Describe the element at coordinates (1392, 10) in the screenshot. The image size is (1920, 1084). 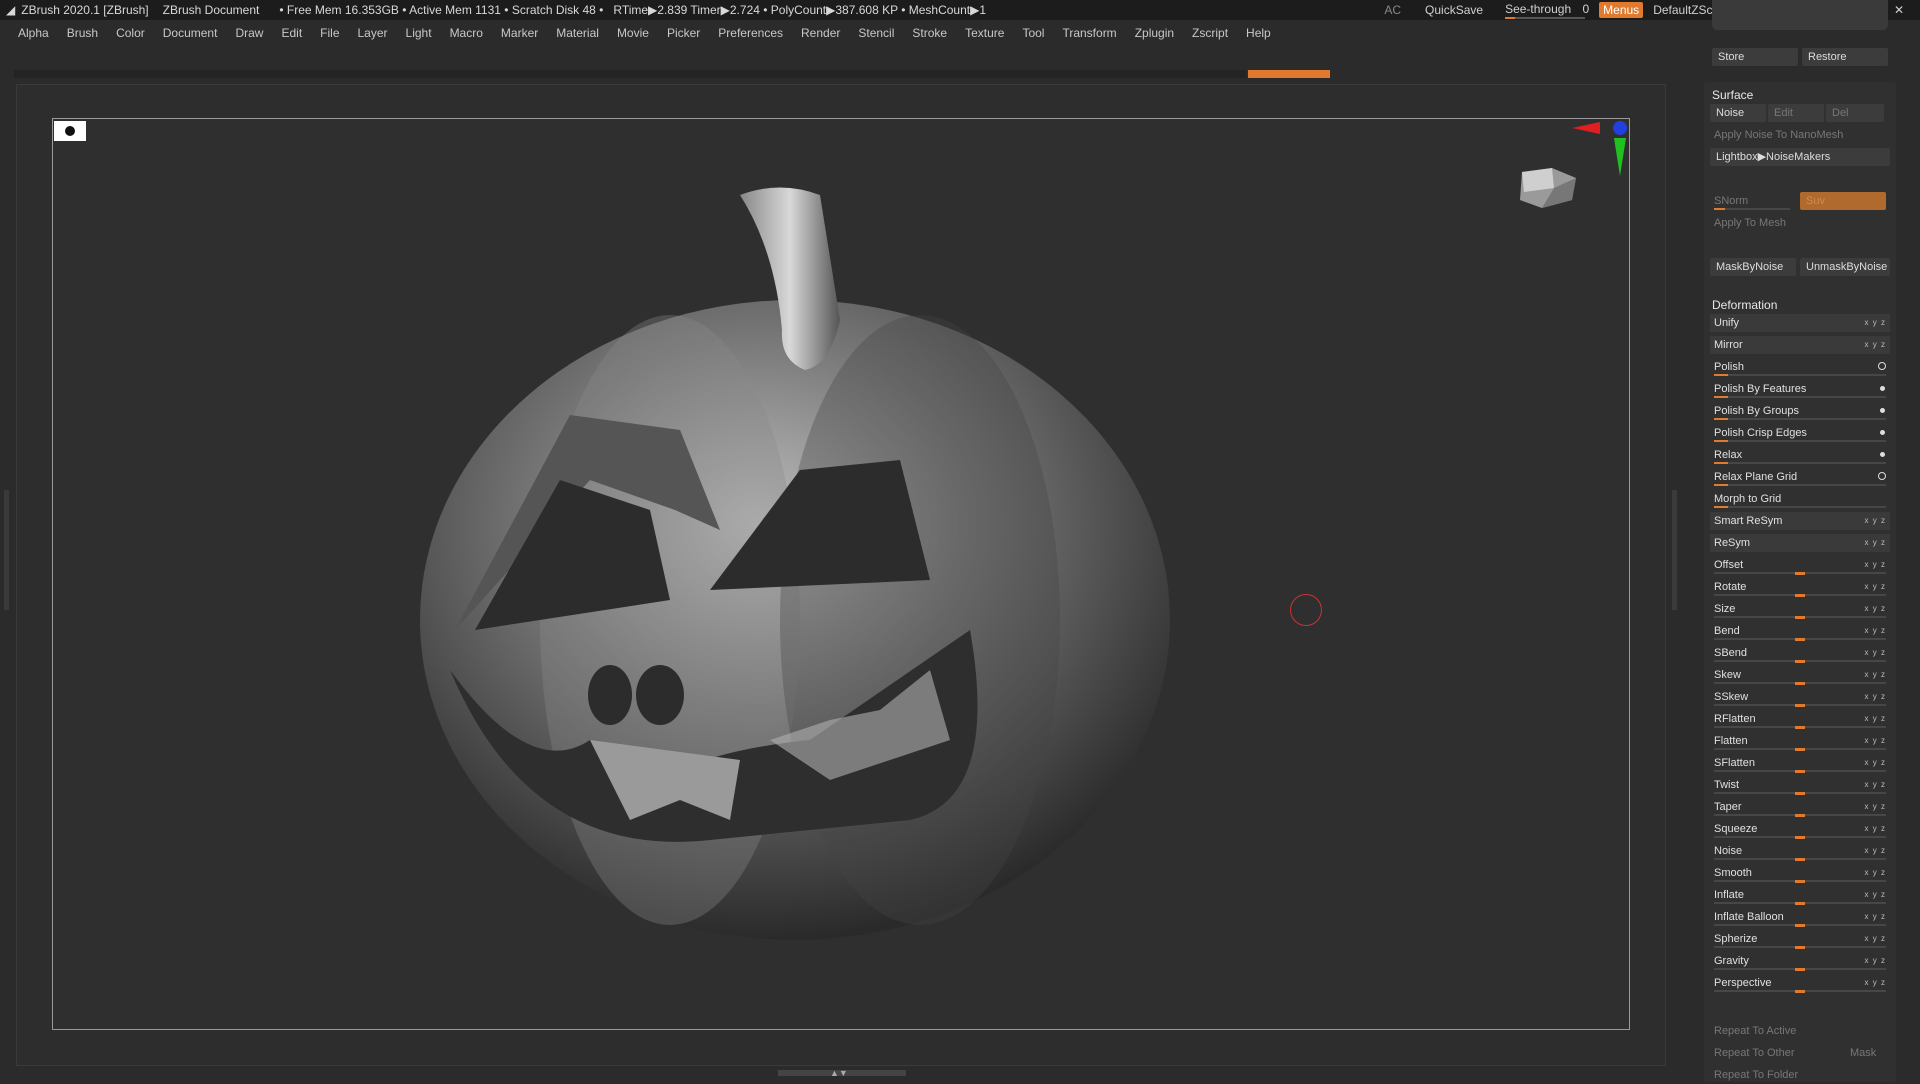
I see `ac-label: AC` at that location.